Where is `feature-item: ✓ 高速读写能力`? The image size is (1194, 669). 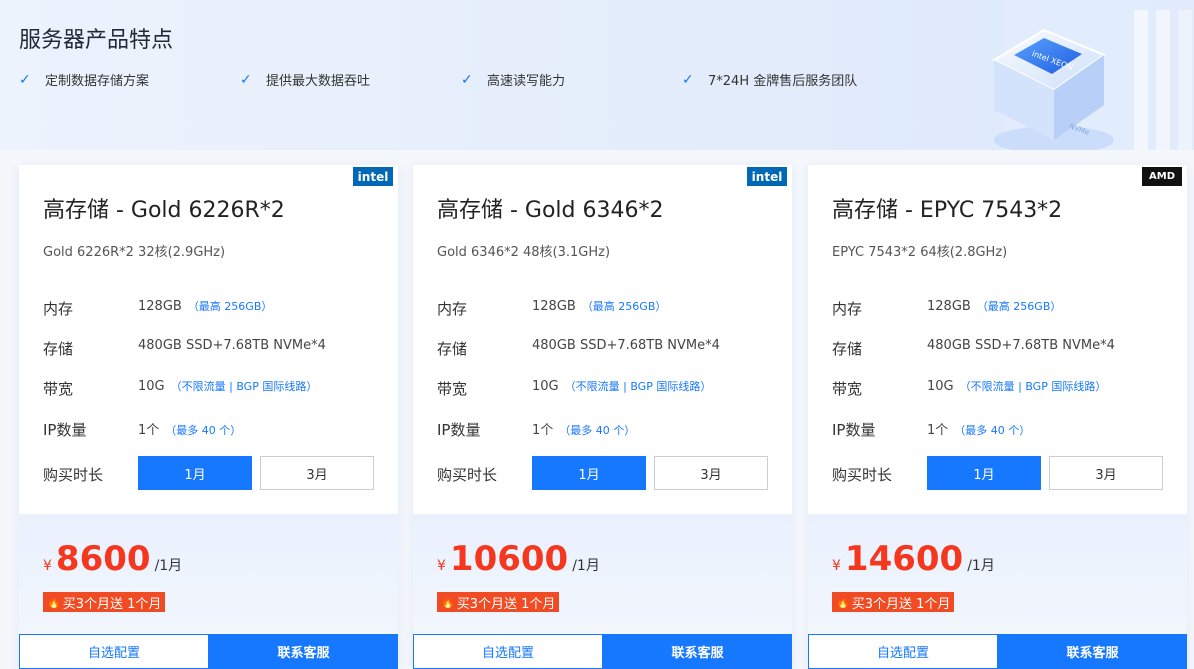
feature-item: ✓ 高速读写能力 is located at coordinates (513, 80).